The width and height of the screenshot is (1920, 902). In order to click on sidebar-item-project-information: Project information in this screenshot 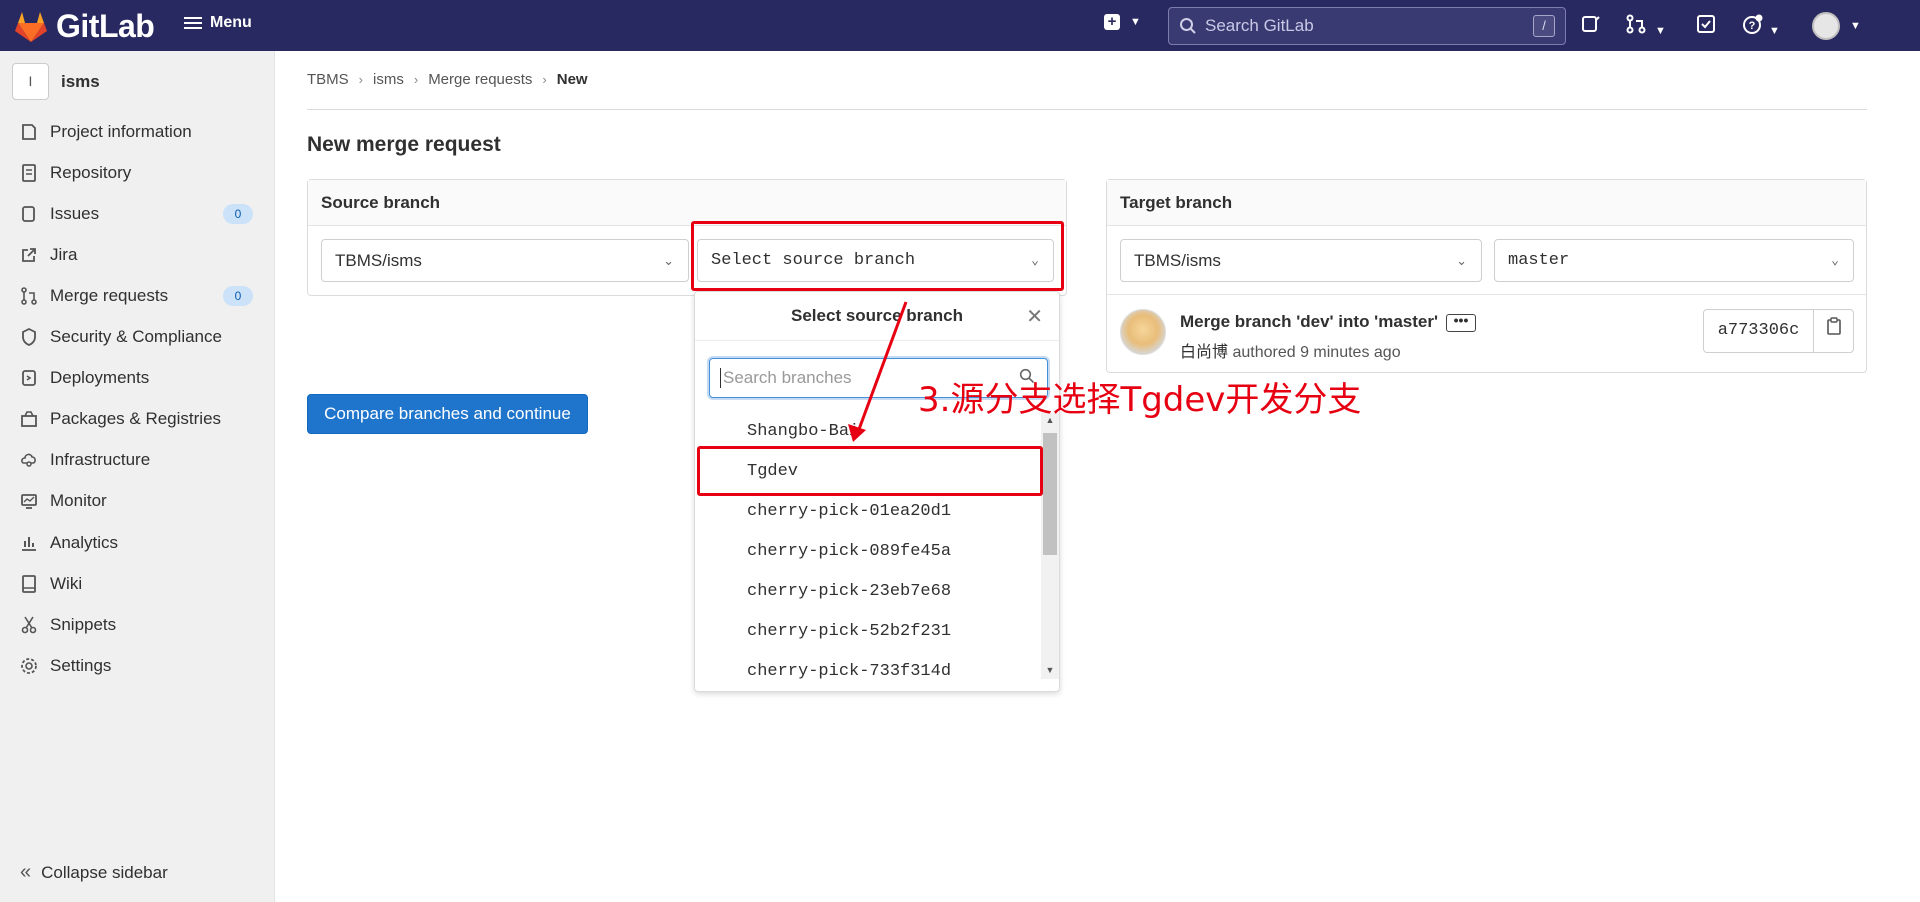, I will do `click(137, 132)`.